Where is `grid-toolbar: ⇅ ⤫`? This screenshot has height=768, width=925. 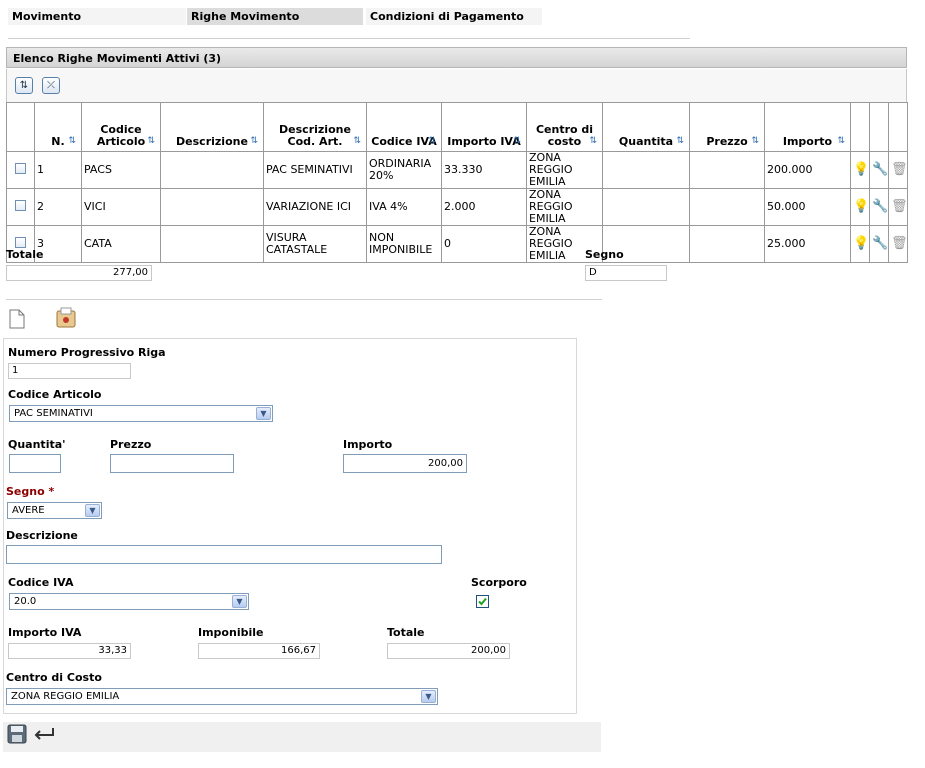 grid-toolbar: ⇅ ⤫ is located at coordinates (456, 85).